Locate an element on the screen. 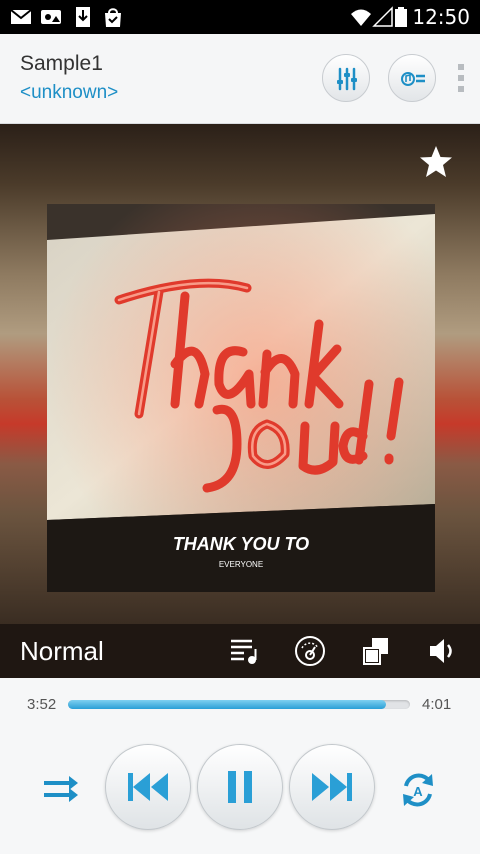 Image resolution: width=480 pixels, height=854 pixels. track-header: Sample1 <unknown> is located at coordinates (240, 79).